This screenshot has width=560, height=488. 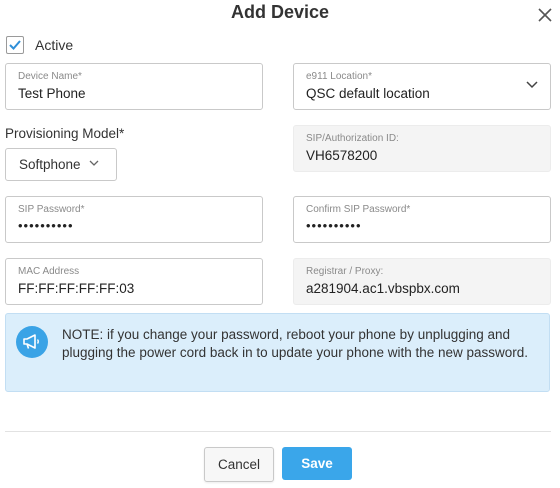 I want to click on checkmark-icon, so click(x=15, y=45).